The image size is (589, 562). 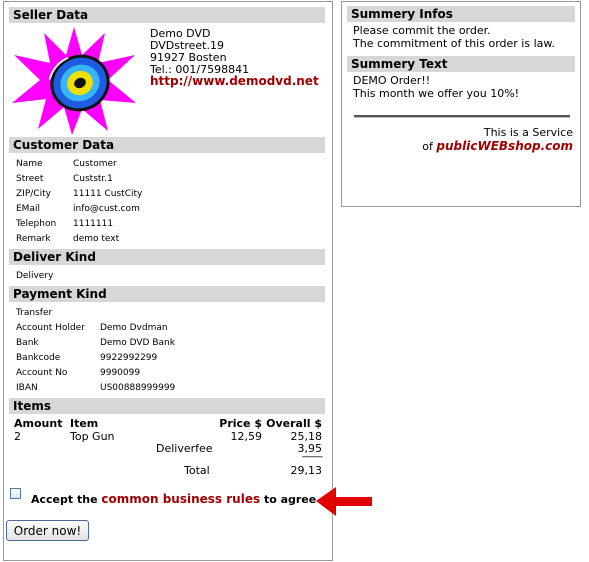 What do you see at coordinates (120, 373) in the screenshot?
I see `payment-value: 9990099` at bounding box center [120, 373].